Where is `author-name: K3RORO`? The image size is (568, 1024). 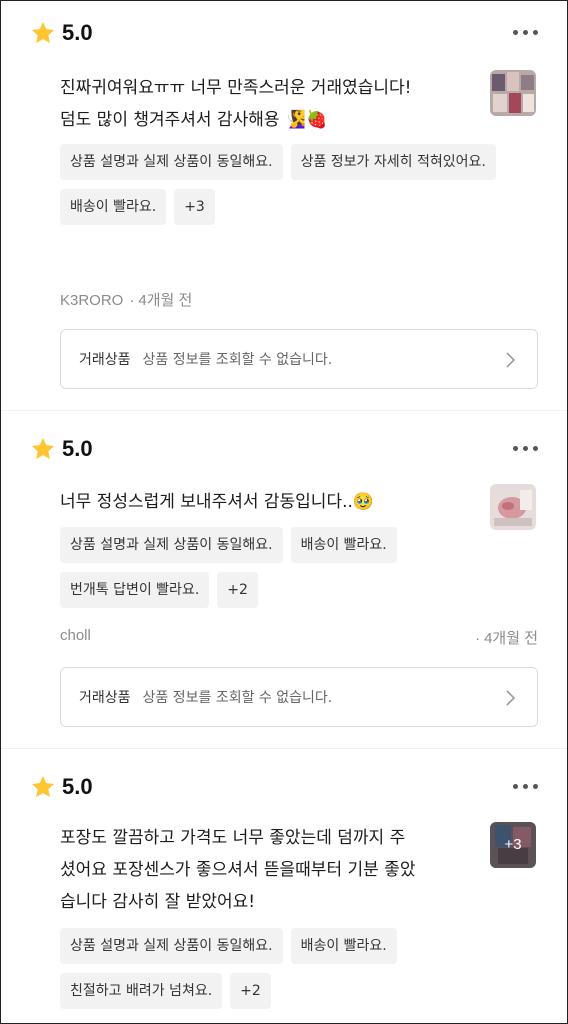 author-name: K3RORO is located at coordinates (91, 300).